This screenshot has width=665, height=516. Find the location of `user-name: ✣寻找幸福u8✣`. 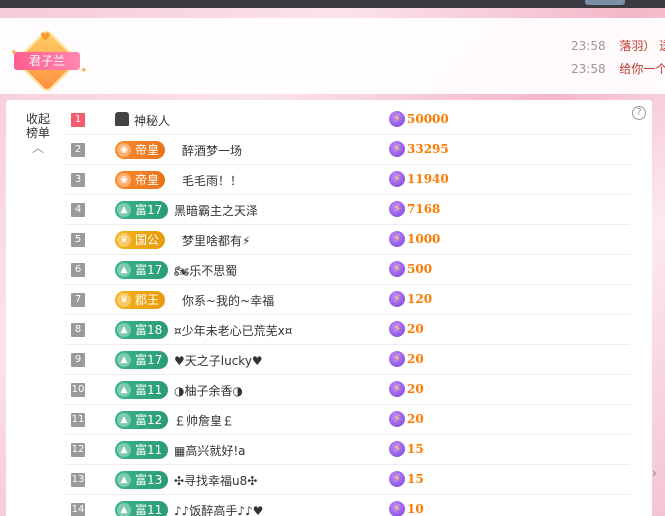

user-name: ✣寻找幸福u8✣ is located at coordinates (215, 480).